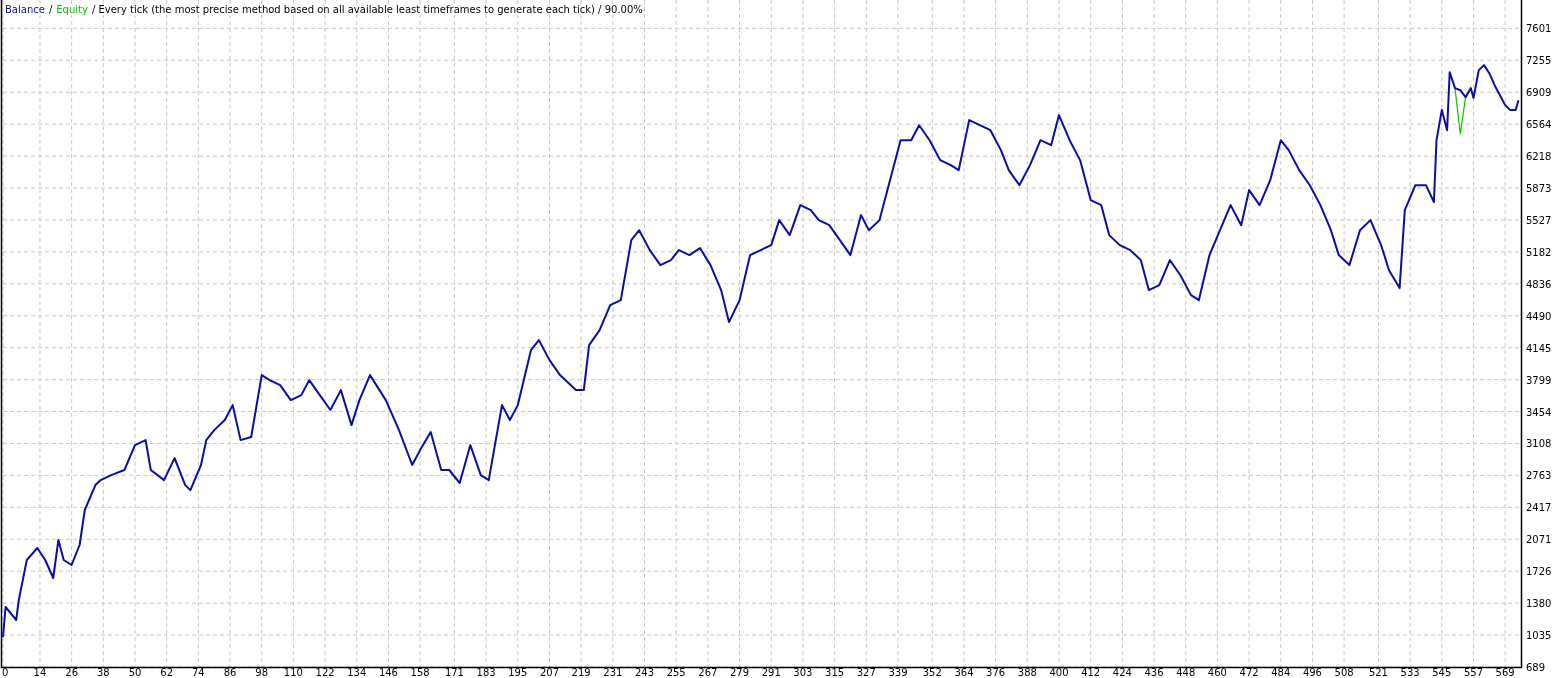  What do you see at coordinates (388, 672) in the screenshot?
I see `x-axis-label: 146` at bounding box center [388, 672].